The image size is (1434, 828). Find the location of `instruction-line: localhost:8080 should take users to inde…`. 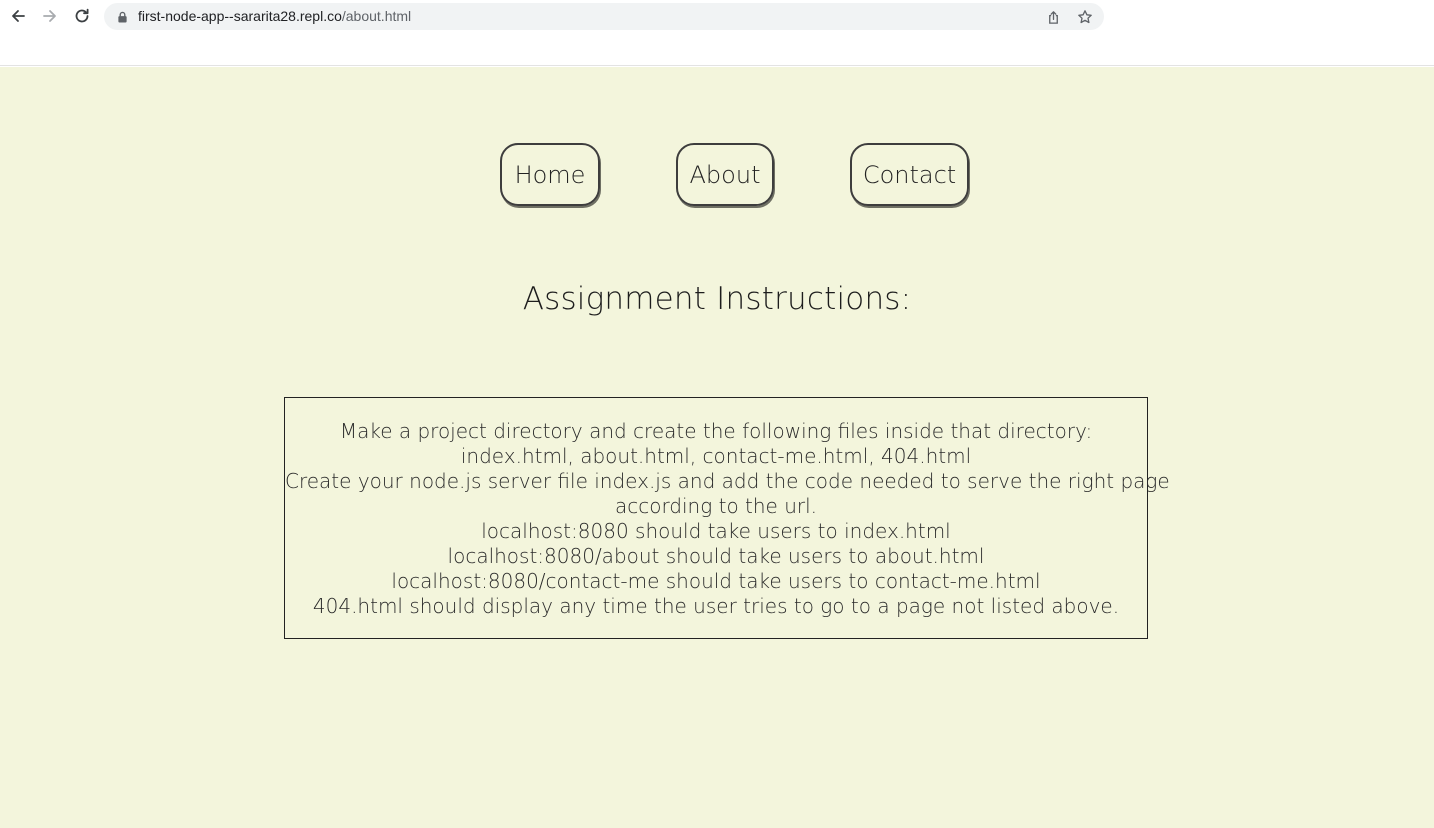

instruction-line: localhost:8080 should take users to inde… is located at coordinates (716, 531).